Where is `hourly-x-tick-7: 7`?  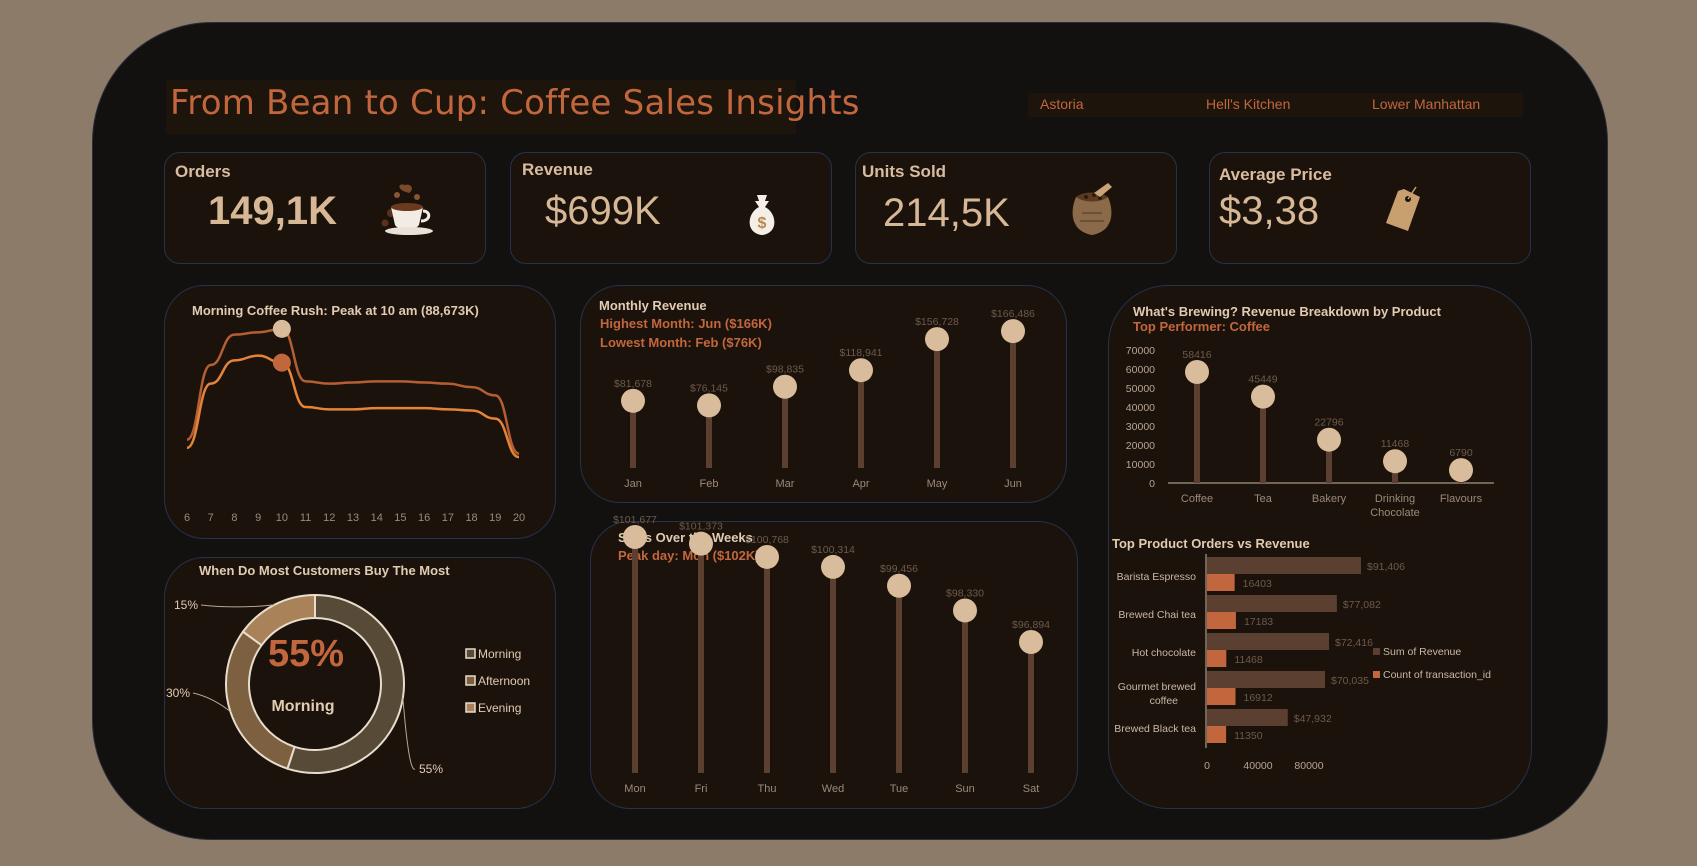
hourly-x-tick-7: 7 is located at coordinates (211, 518).